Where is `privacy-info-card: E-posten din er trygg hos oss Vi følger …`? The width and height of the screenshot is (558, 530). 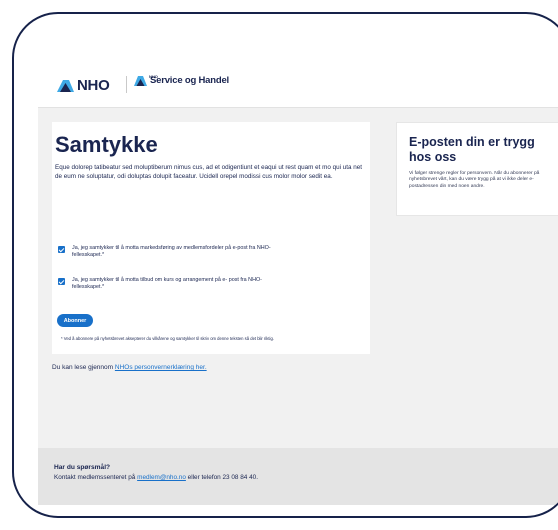 privacy-info-card: E-posten din er trygg hos oss Vi følger … is located at coordinates (477, 169).